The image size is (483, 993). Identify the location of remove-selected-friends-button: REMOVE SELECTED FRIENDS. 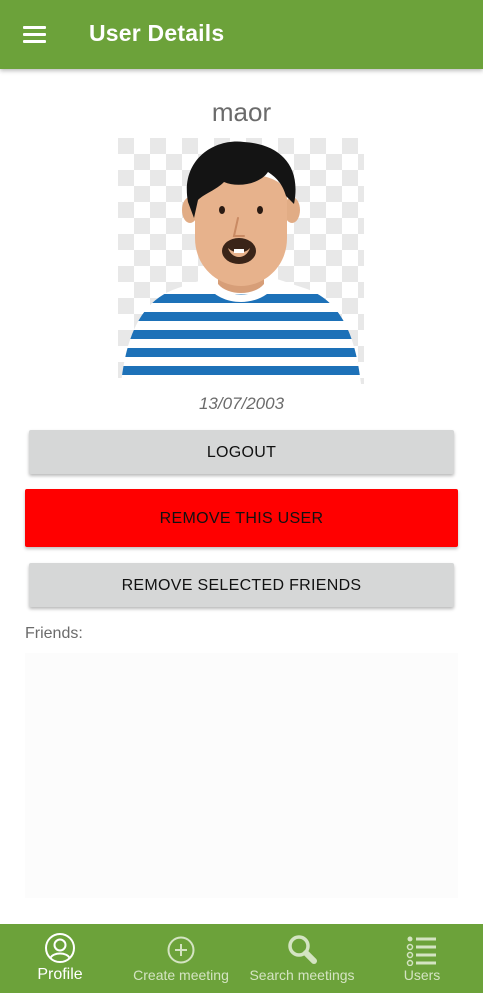
(241, 585).